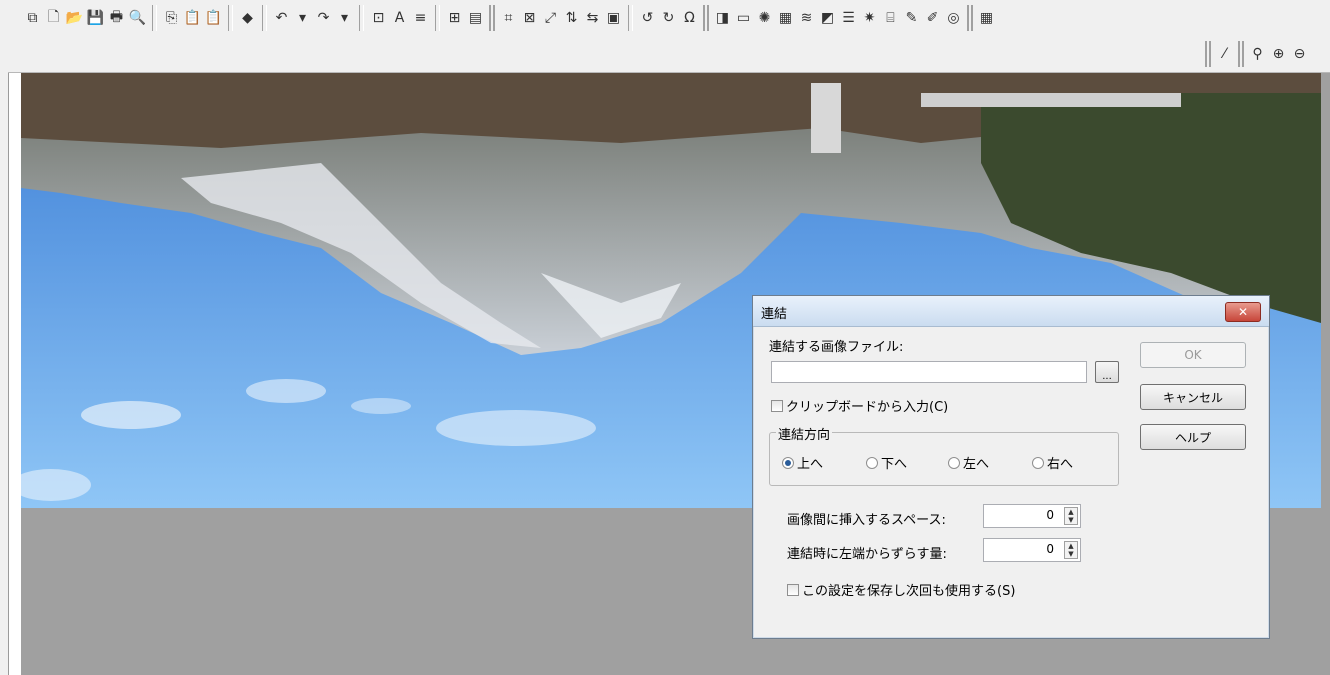 The image size is (1330, 675). Describe the element at coordinates (890, 18) in the screenshot. I see `grid-filter-icon: ⌸` at that location.